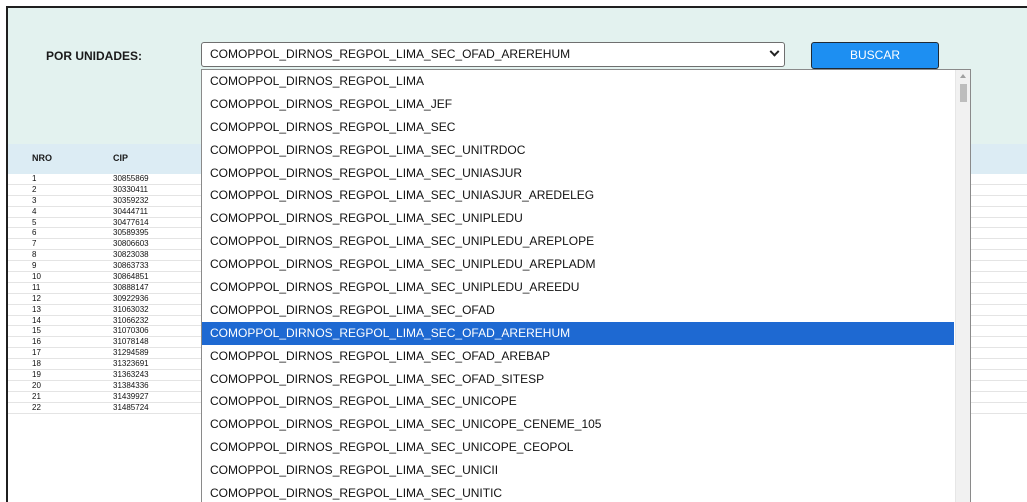  I want to click on dropdown-option: COMOPPOL_DIRNOS_REGPOL_LIMA_SEC_UNITRDOC, so click(578, 150).